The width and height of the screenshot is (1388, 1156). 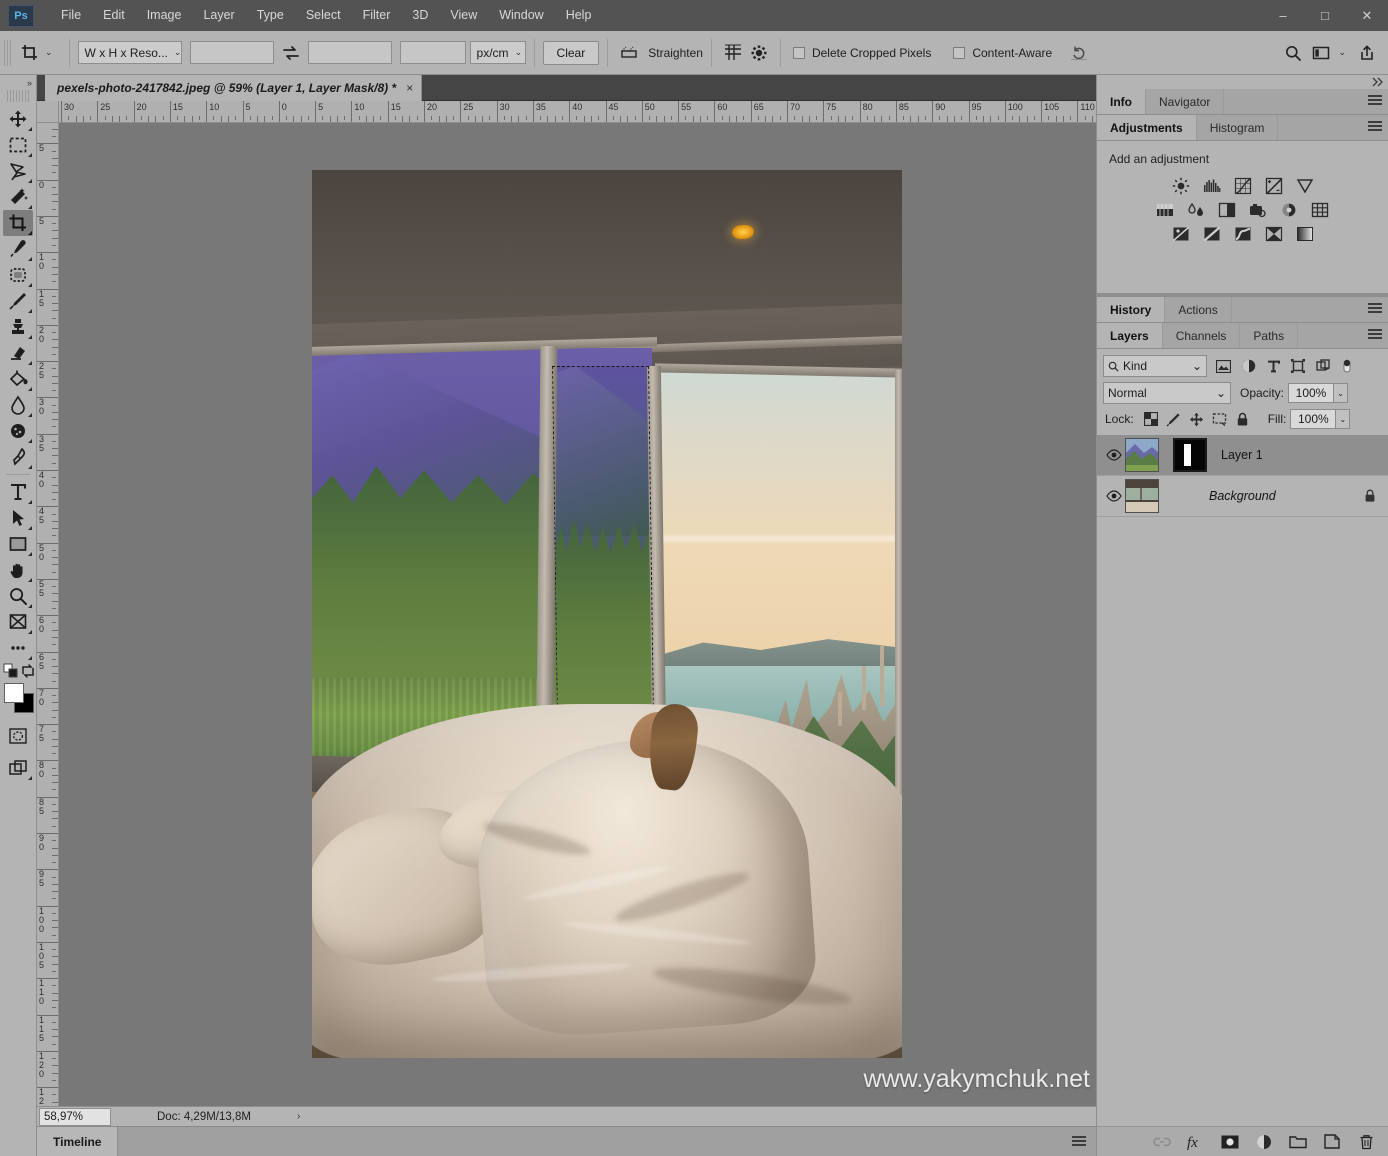 I want to click on screen-mode-button, so click(x=18, y=768).